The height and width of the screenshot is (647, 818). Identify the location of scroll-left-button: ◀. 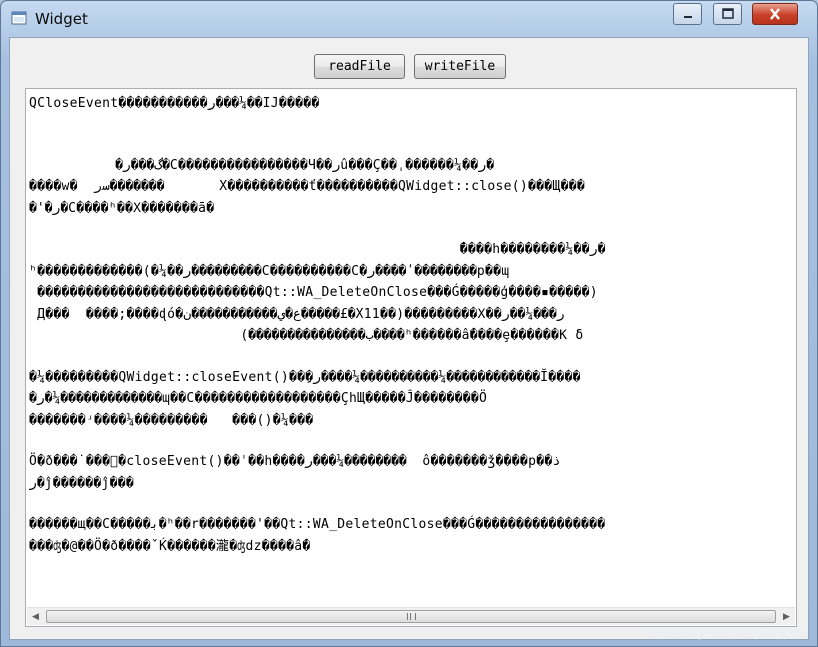
(35, 616).